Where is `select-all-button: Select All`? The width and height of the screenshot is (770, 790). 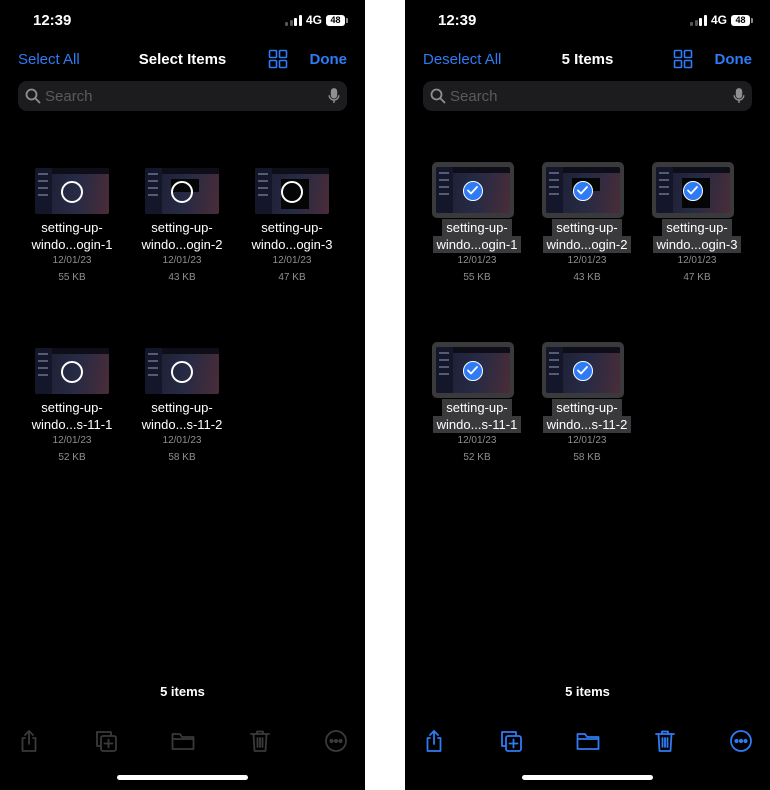
select-all-button: Select All is located at coordinates (49, 59).